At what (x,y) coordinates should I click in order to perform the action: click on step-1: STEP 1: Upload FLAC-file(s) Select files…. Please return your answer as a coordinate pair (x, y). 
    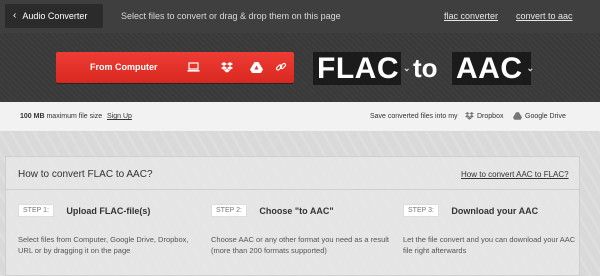
    Looking at the image, I should click on (108, 229).